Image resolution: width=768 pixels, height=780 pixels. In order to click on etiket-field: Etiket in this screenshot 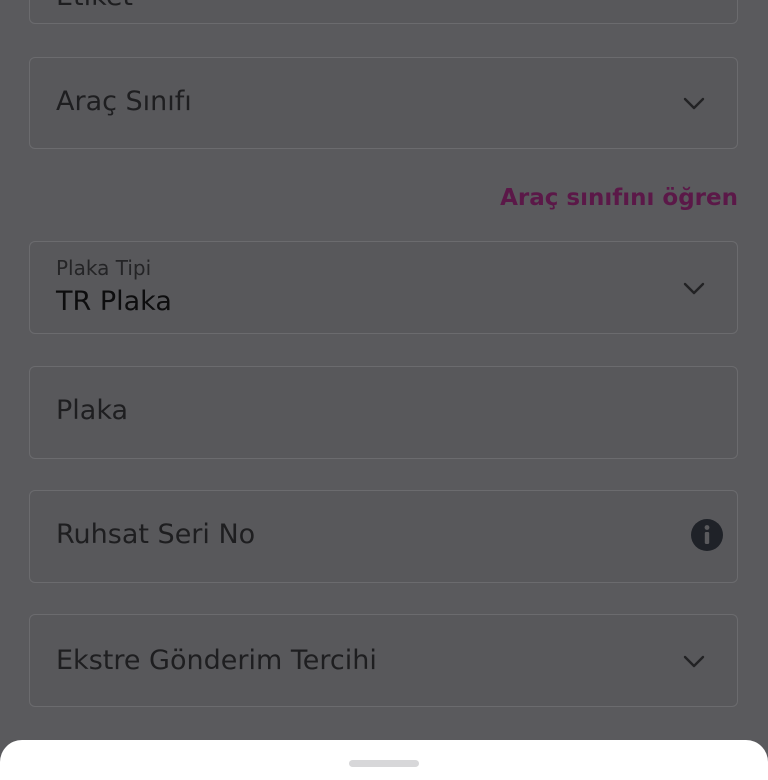, I will do `click(383, 12)`.